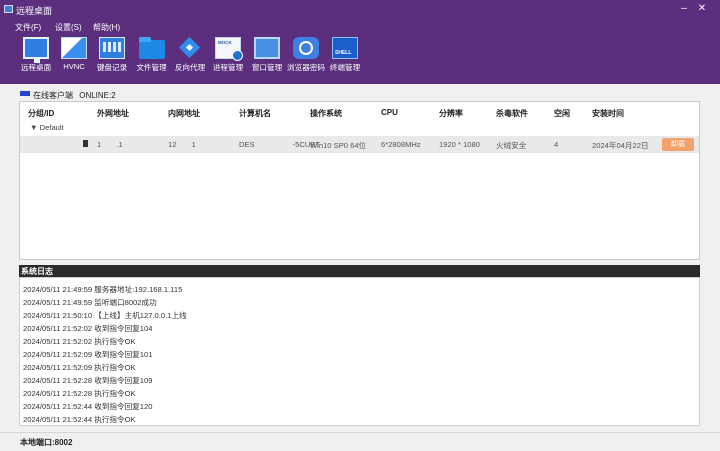 The height and width of the screenshot is (451, 720). I want to click on group-default: ▼ Default, so click(47, 127).